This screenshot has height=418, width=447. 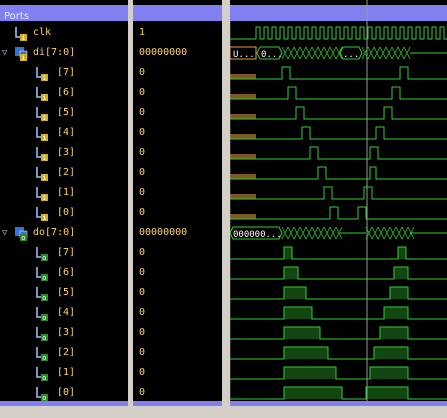 What do you see at coordinates (54, 52) in the screenshot?
I see `signal-name: di[7:0]` at bounding box center [54, 52].